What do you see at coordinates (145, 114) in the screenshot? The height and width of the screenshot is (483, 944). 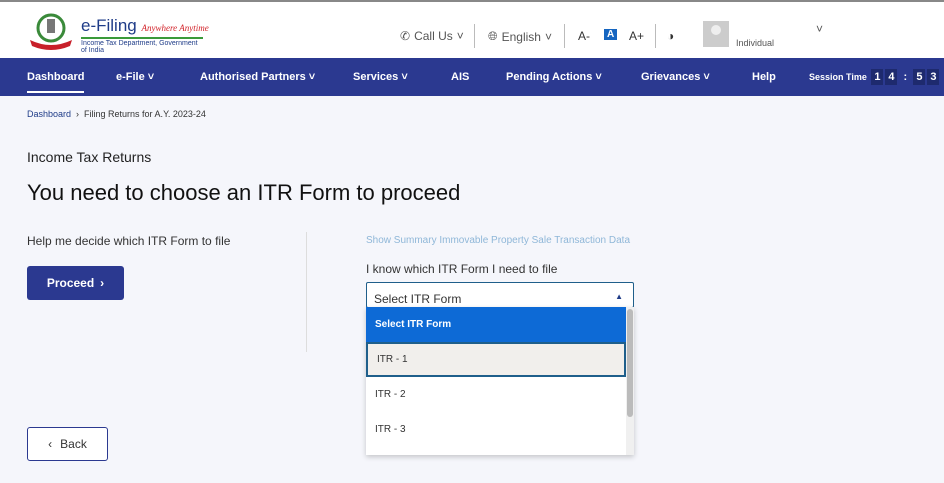 I see `breadcrumb-current: Filing Returns for A.Y. 2023-24` at bounding box center [145, 114].